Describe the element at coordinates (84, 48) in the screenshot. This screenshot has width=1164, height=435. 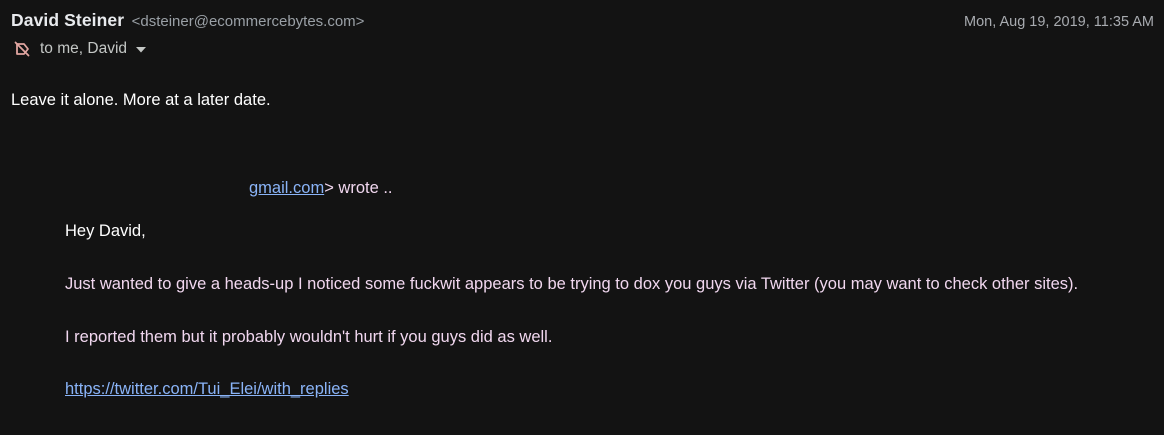
I see `recipients-text: to me, David` at that location.